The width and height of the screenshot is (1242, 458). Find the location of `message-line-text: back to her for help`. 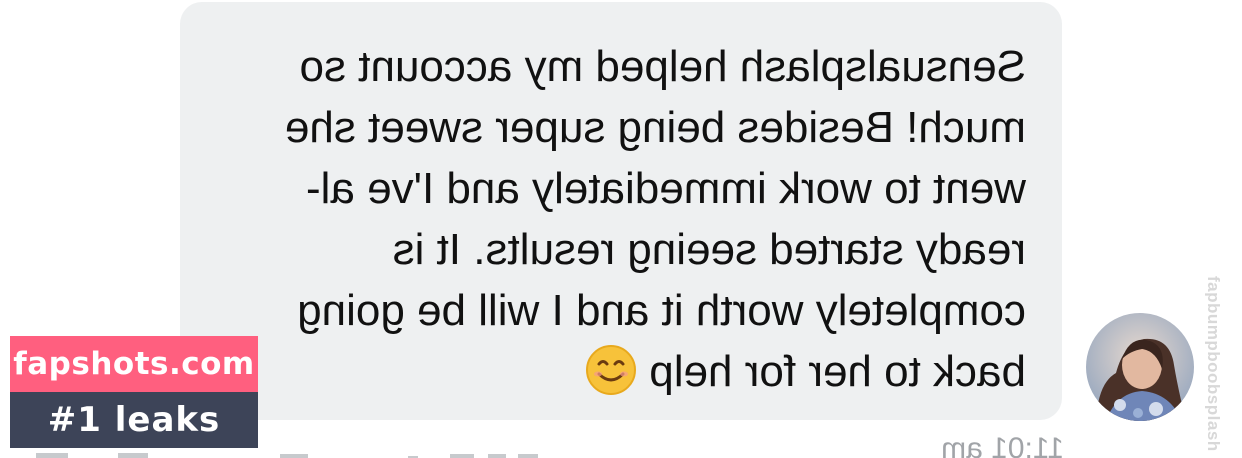

message-line-text: back to her for help is located at coordinates (837, 371).